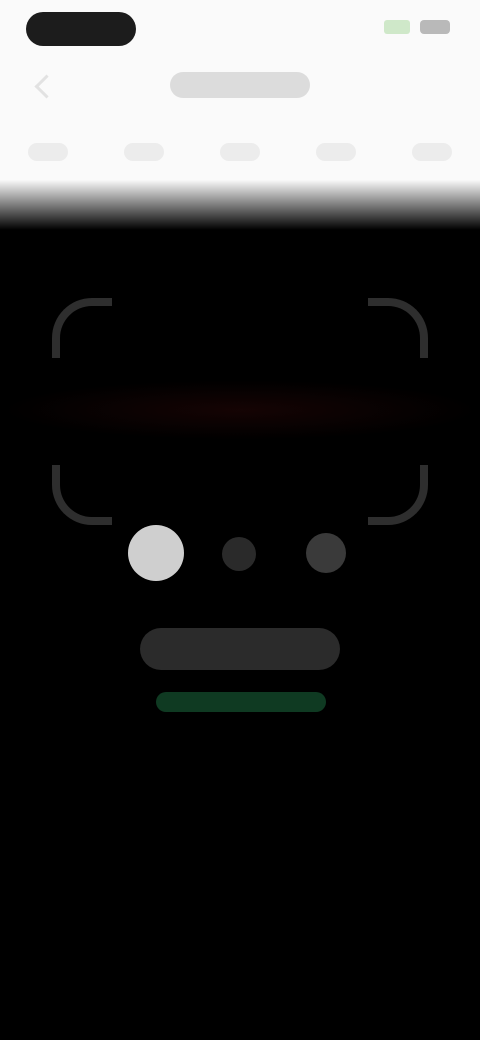  What do you see at coordinates (240, 649) in the screenshot?
I see `scan-hint-text` at bounding box center [240, 649].